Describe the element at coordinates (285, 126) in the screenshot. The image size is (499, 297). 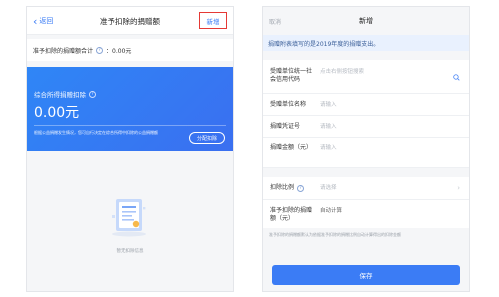
I see `voucher-label: 捐赠凭证号` at that location.